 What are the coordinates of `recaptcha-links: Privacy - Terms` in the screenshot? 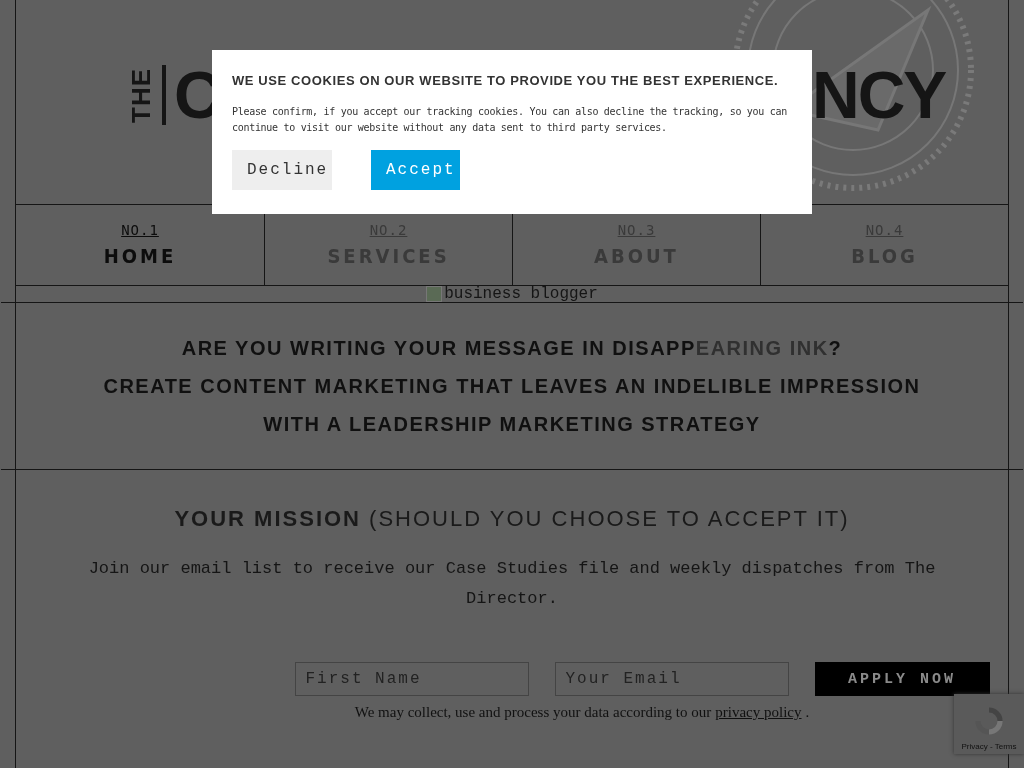 It's located at (989, 746).